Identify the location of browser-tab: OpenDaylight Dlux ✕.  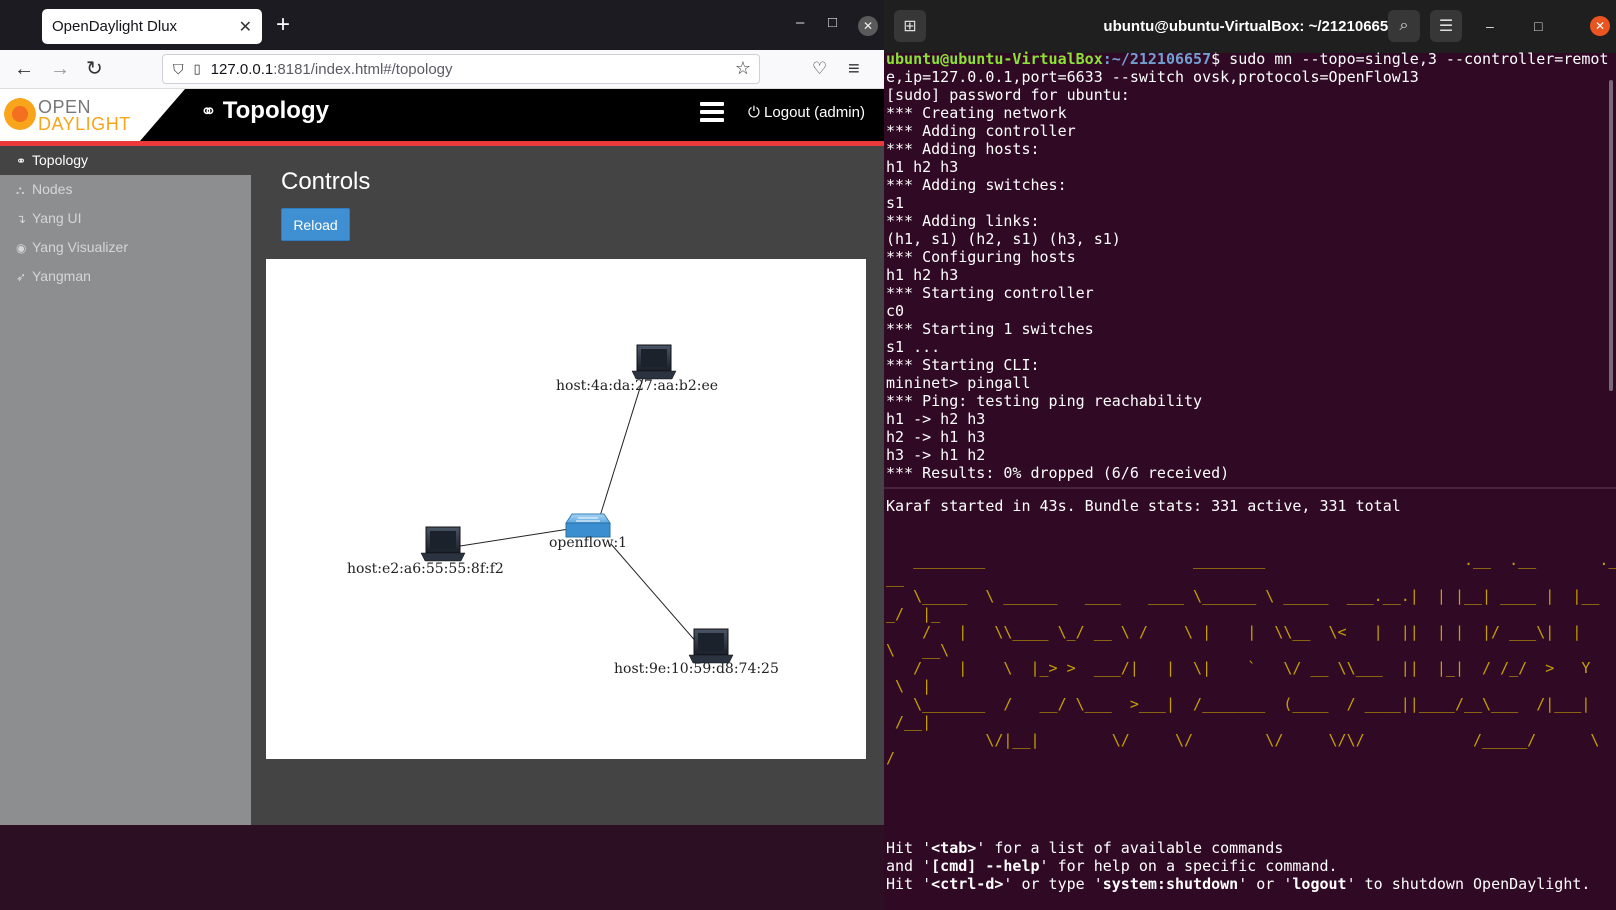
(152, 26).